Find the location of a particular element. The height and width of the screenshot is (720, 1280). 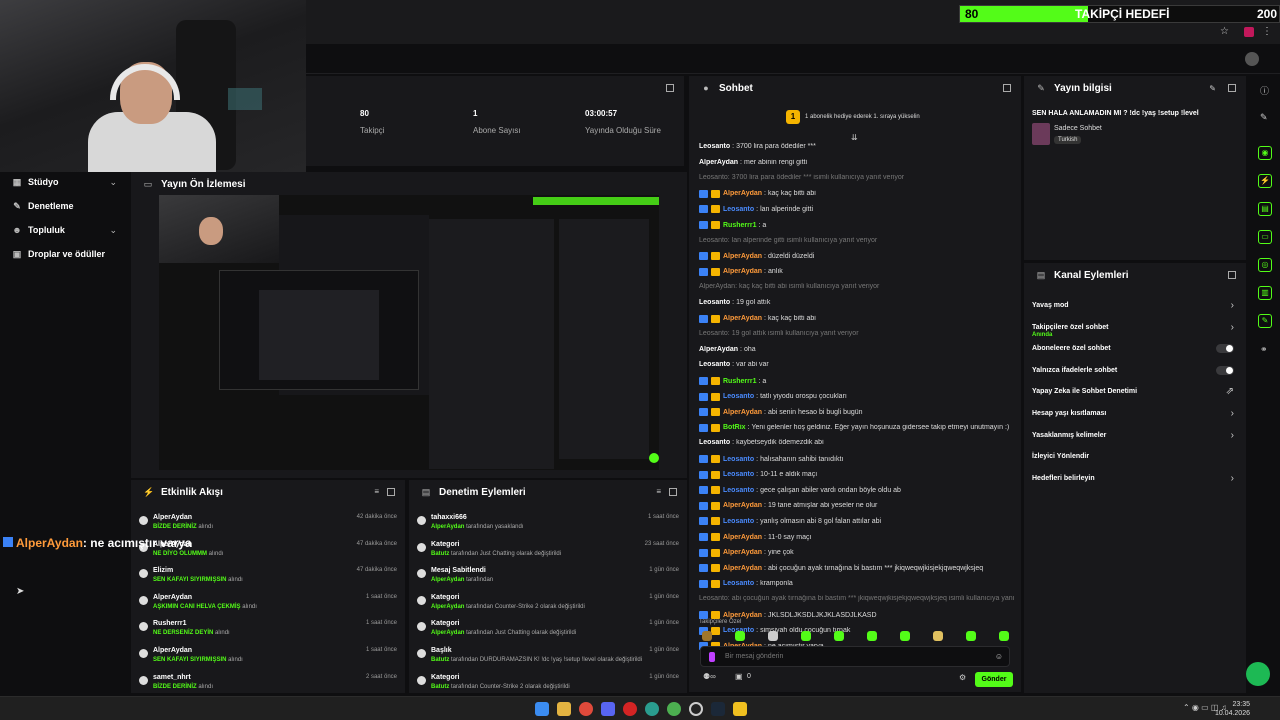

info-icon: ⓘ is located at coordinates (1264, 90).